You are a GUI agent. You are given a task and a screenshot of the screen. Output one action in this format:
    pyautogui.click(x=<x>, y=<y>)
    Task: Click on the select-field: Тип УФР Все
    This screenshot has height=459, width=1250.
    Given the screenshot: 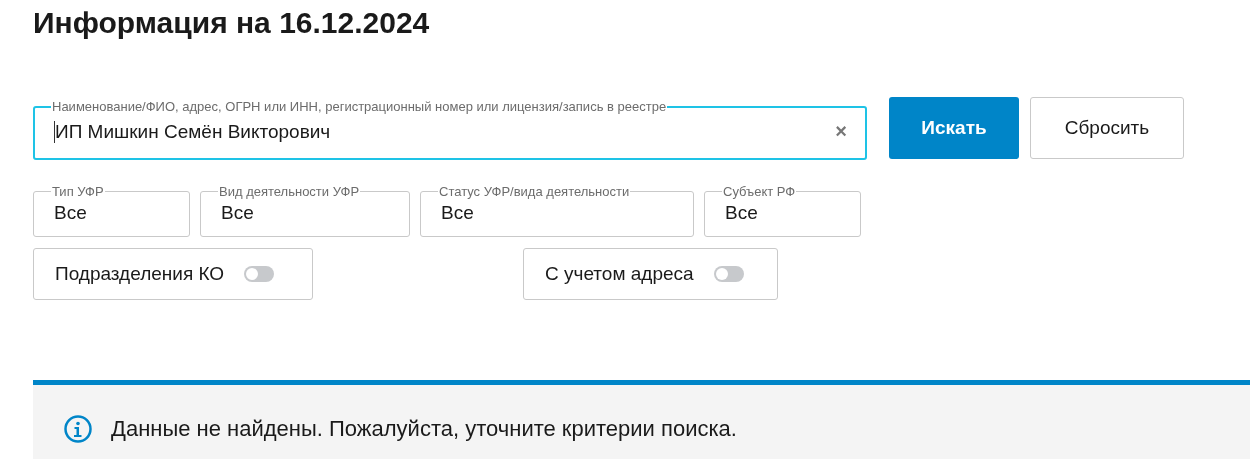 What is the action you would take?
    pyautogui.click(x=111, y=211)
    